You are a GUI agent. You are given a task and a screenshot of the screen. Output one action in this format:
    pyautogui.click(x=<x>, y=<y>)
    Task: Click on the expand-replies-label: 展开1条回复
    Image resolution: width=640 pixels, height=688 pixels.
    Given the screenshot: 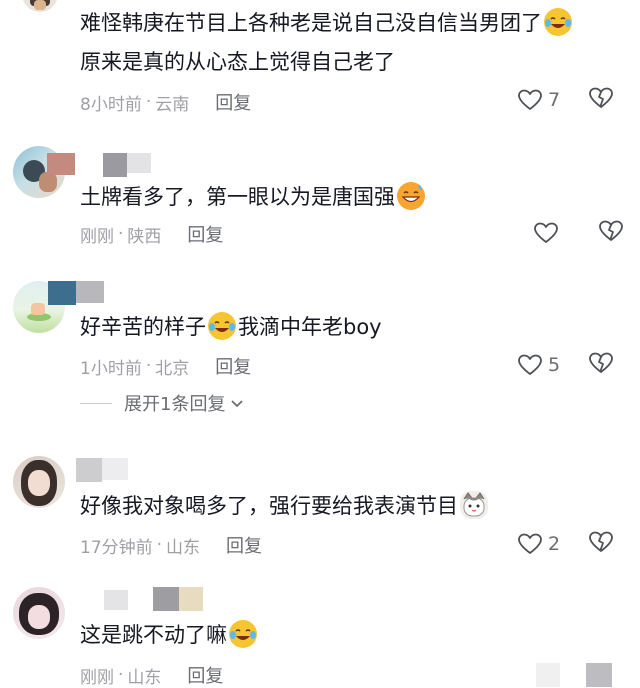 What is the action you would take?
    pyautogui.click(x=175, y=404)
    